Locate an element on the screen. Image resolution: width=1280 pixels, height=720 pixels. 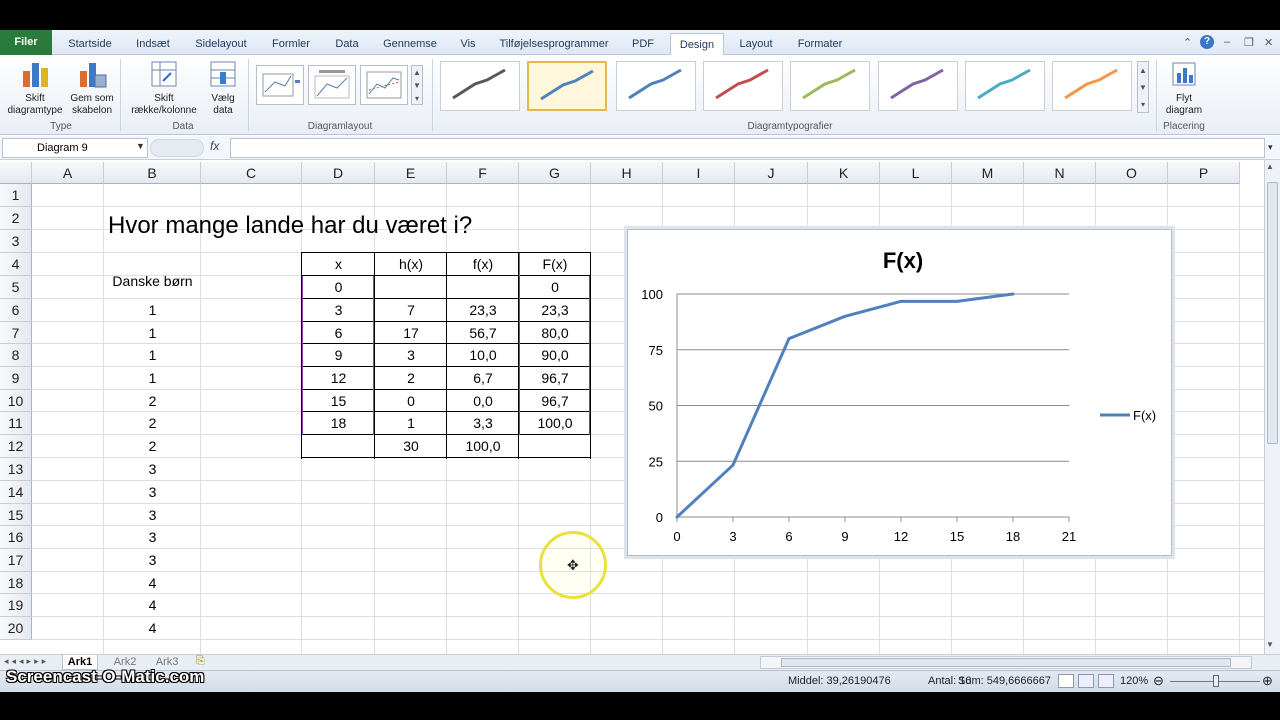
table-header-cell: f(x) is located at coordinates (483, 264).